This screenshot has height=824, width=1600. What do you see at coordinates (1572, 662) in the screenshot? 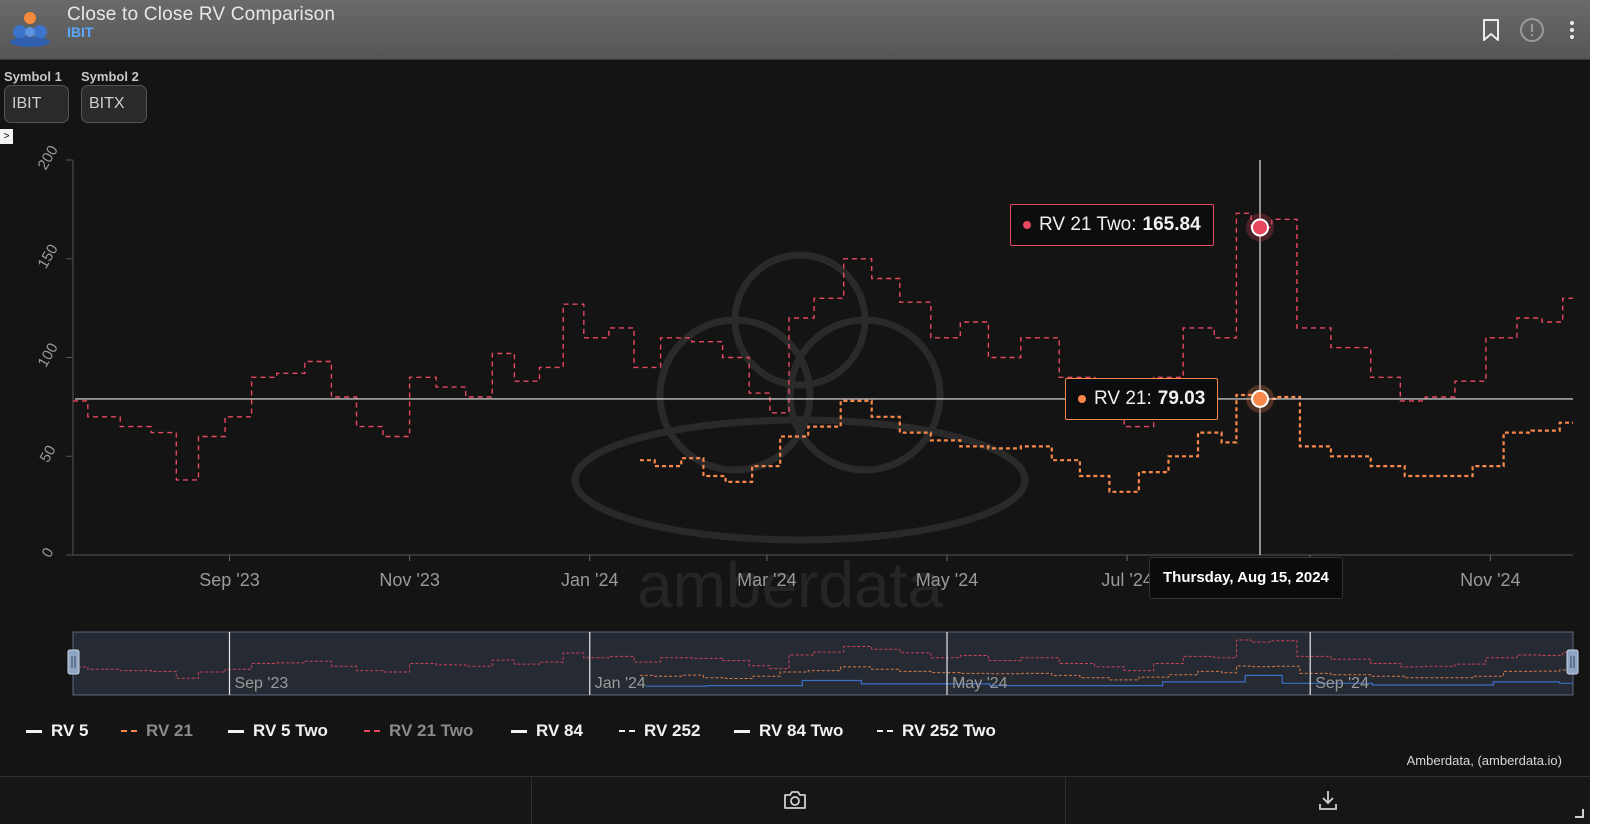
I see `navigator-handle-right` at bounding box center [1572, 662].